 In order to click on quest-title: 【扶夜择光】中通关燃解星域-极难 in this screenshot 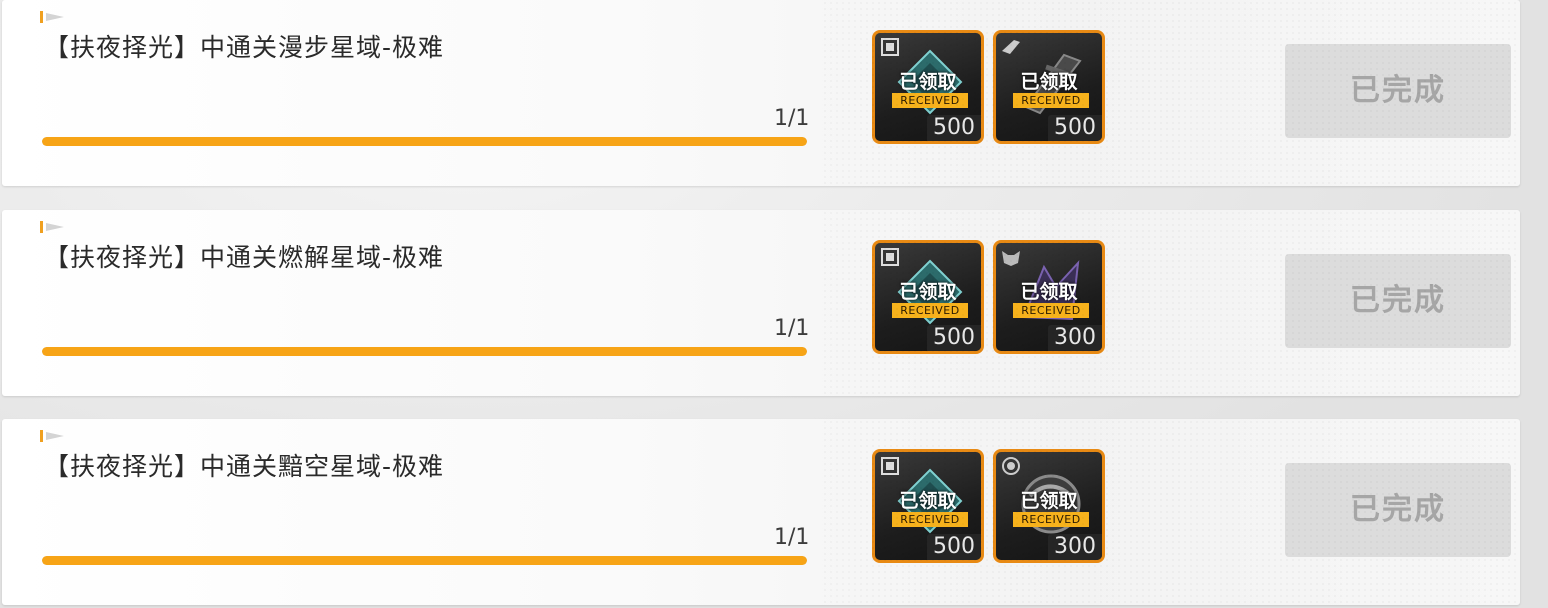, I will do `click(244, 257)`.